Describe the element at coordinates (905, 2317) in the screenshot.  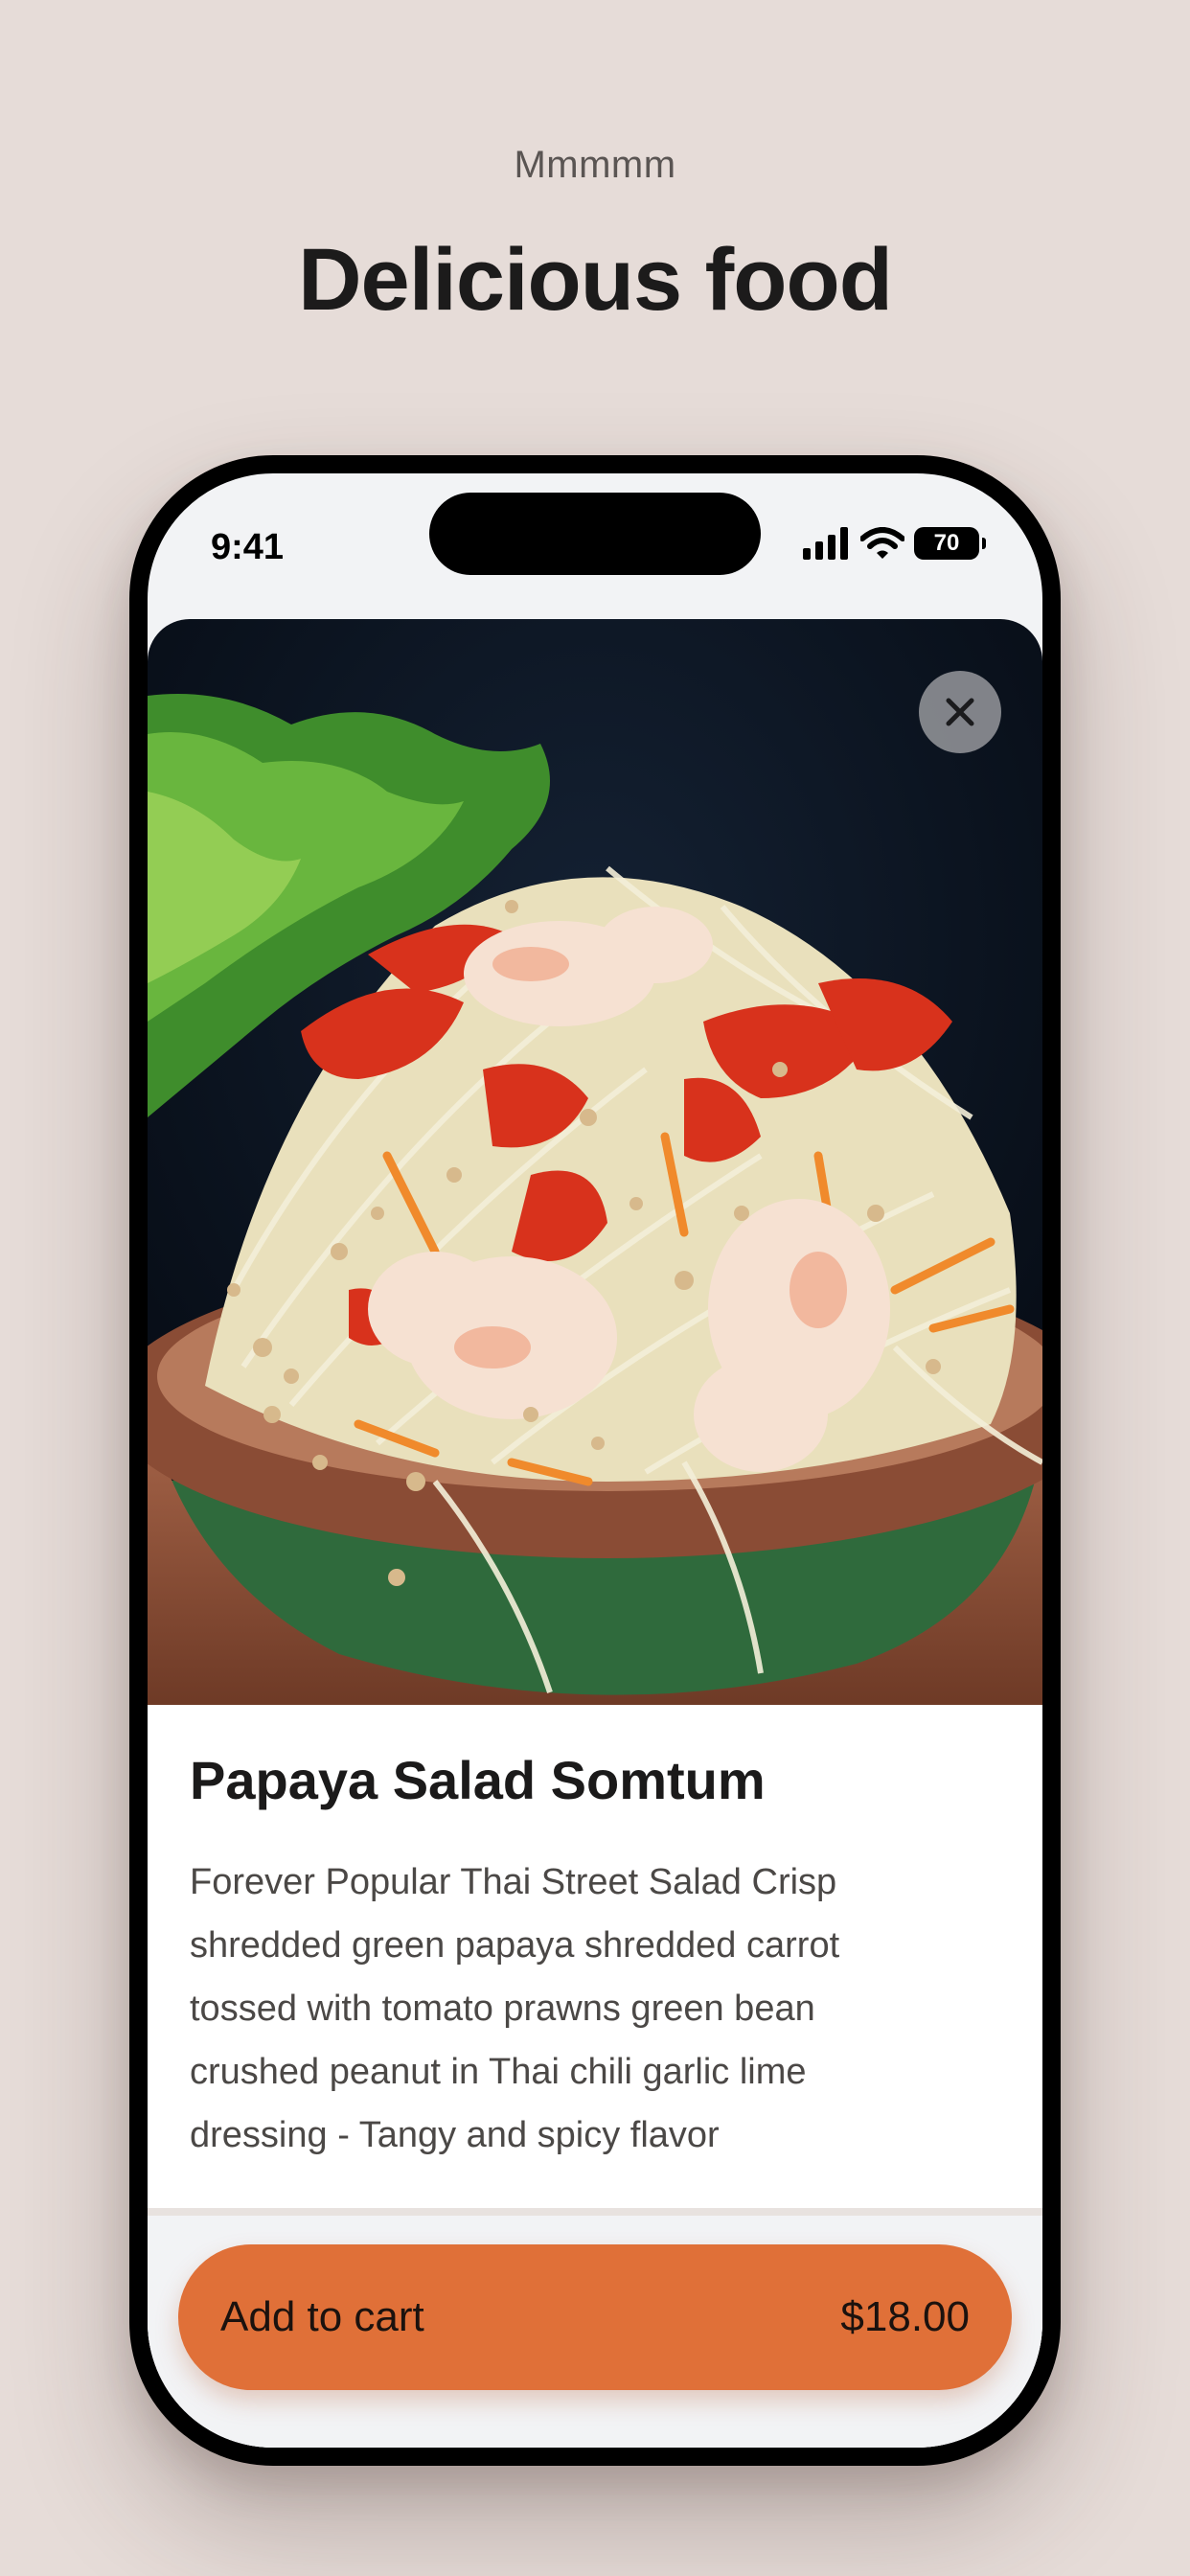
I see `price-label: $18.00` at that location.